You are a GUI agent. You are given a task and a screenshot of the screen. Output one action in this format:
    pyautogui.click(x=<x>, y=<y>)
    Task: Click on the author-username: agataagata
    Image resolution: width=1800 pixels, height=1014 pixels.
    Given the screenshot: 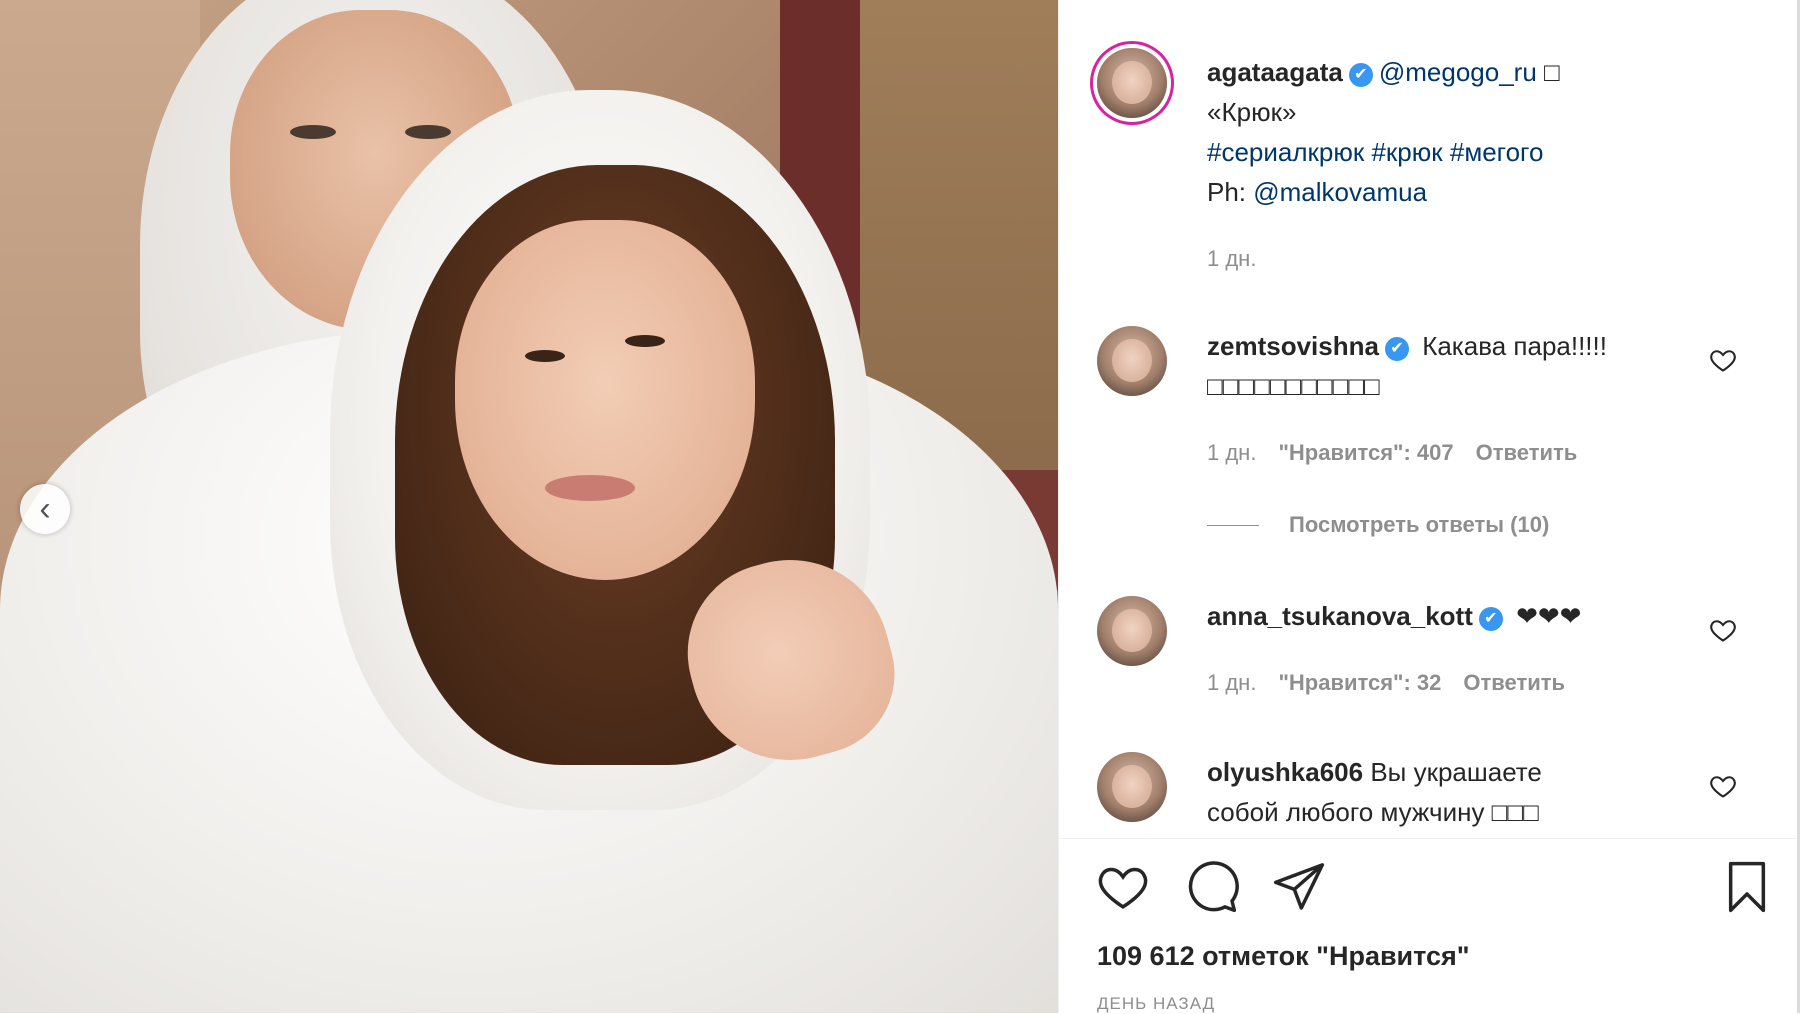 What is the action you would take?
    pyautogui.click(x=1275, y=72)
    